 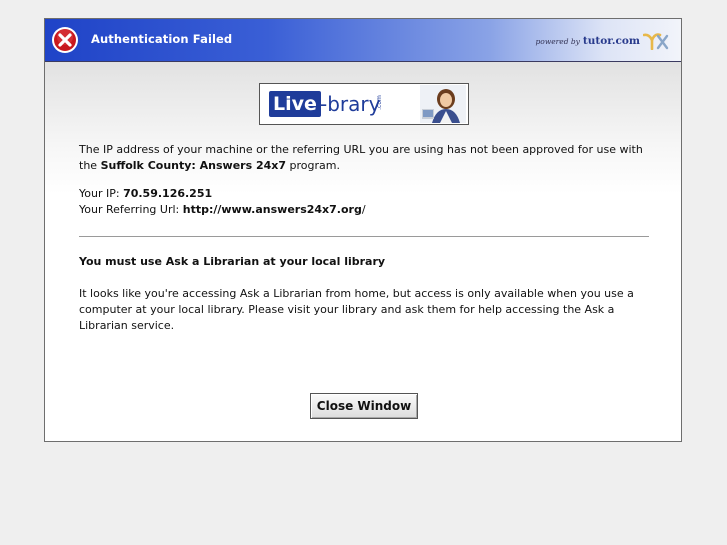 I want to click on logo-brary-text: -brary, so click(x=350, y=104).